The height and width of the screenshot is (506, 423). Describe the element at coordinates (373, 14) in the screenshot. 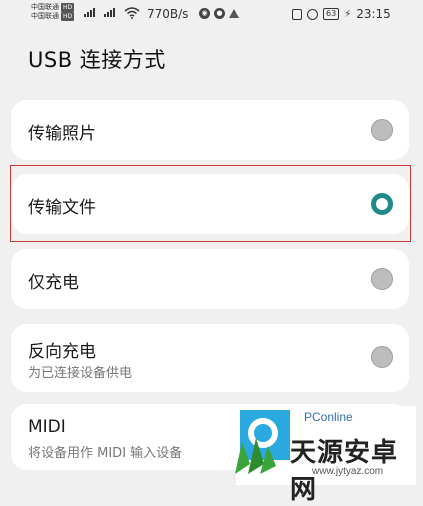

I see `clock: 23:15` at that location.